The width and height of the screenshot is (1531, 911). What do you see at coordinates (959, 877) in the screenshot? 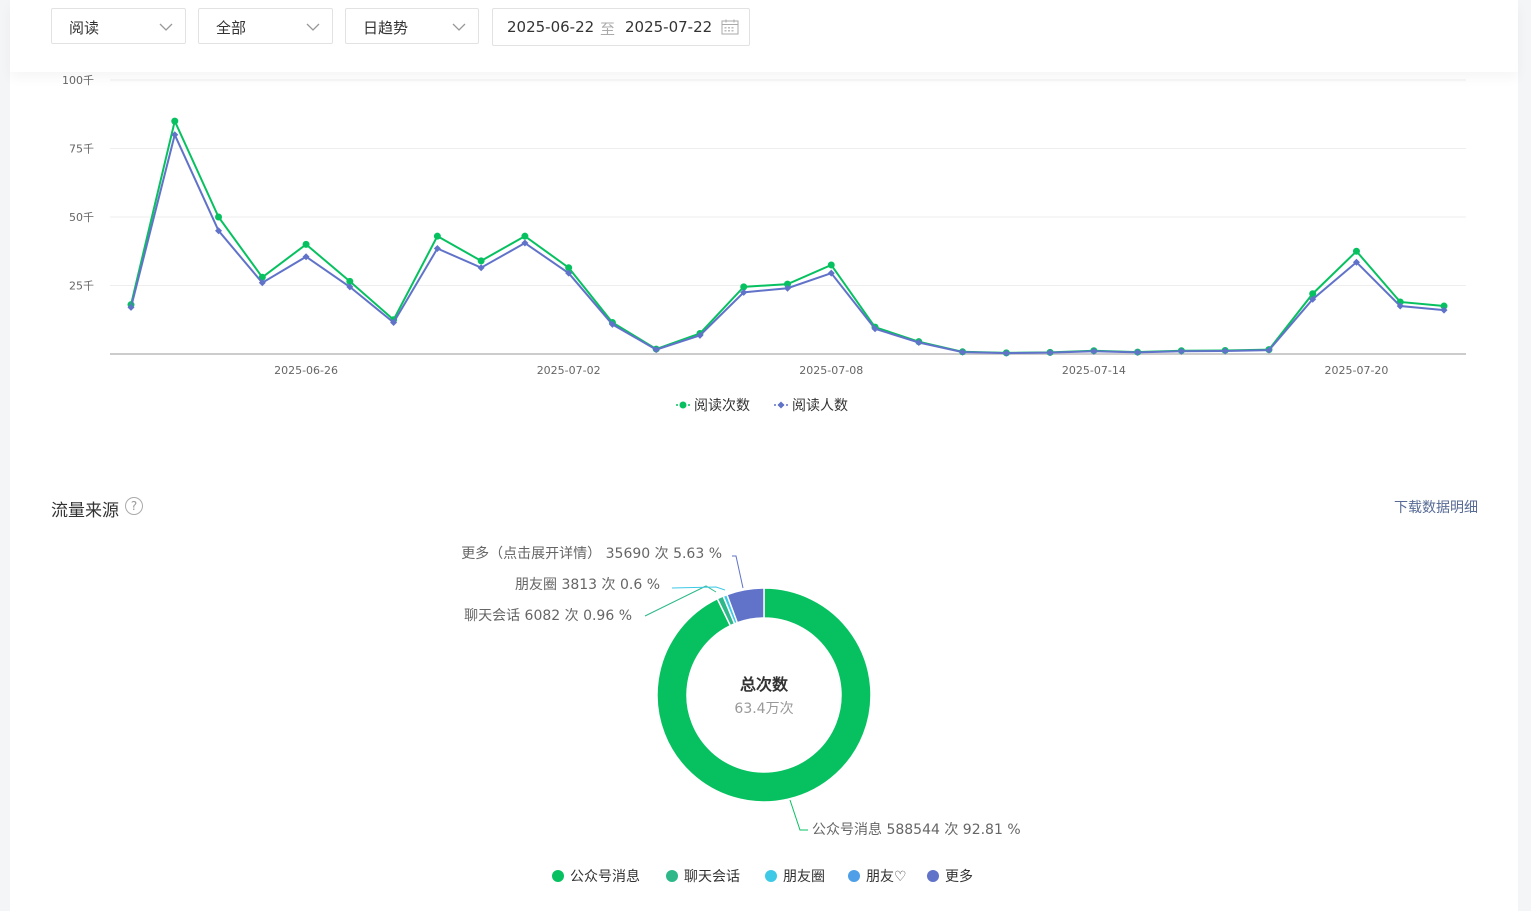
I see `donut-legend-label: 更多` at bounding box center [959, 877].